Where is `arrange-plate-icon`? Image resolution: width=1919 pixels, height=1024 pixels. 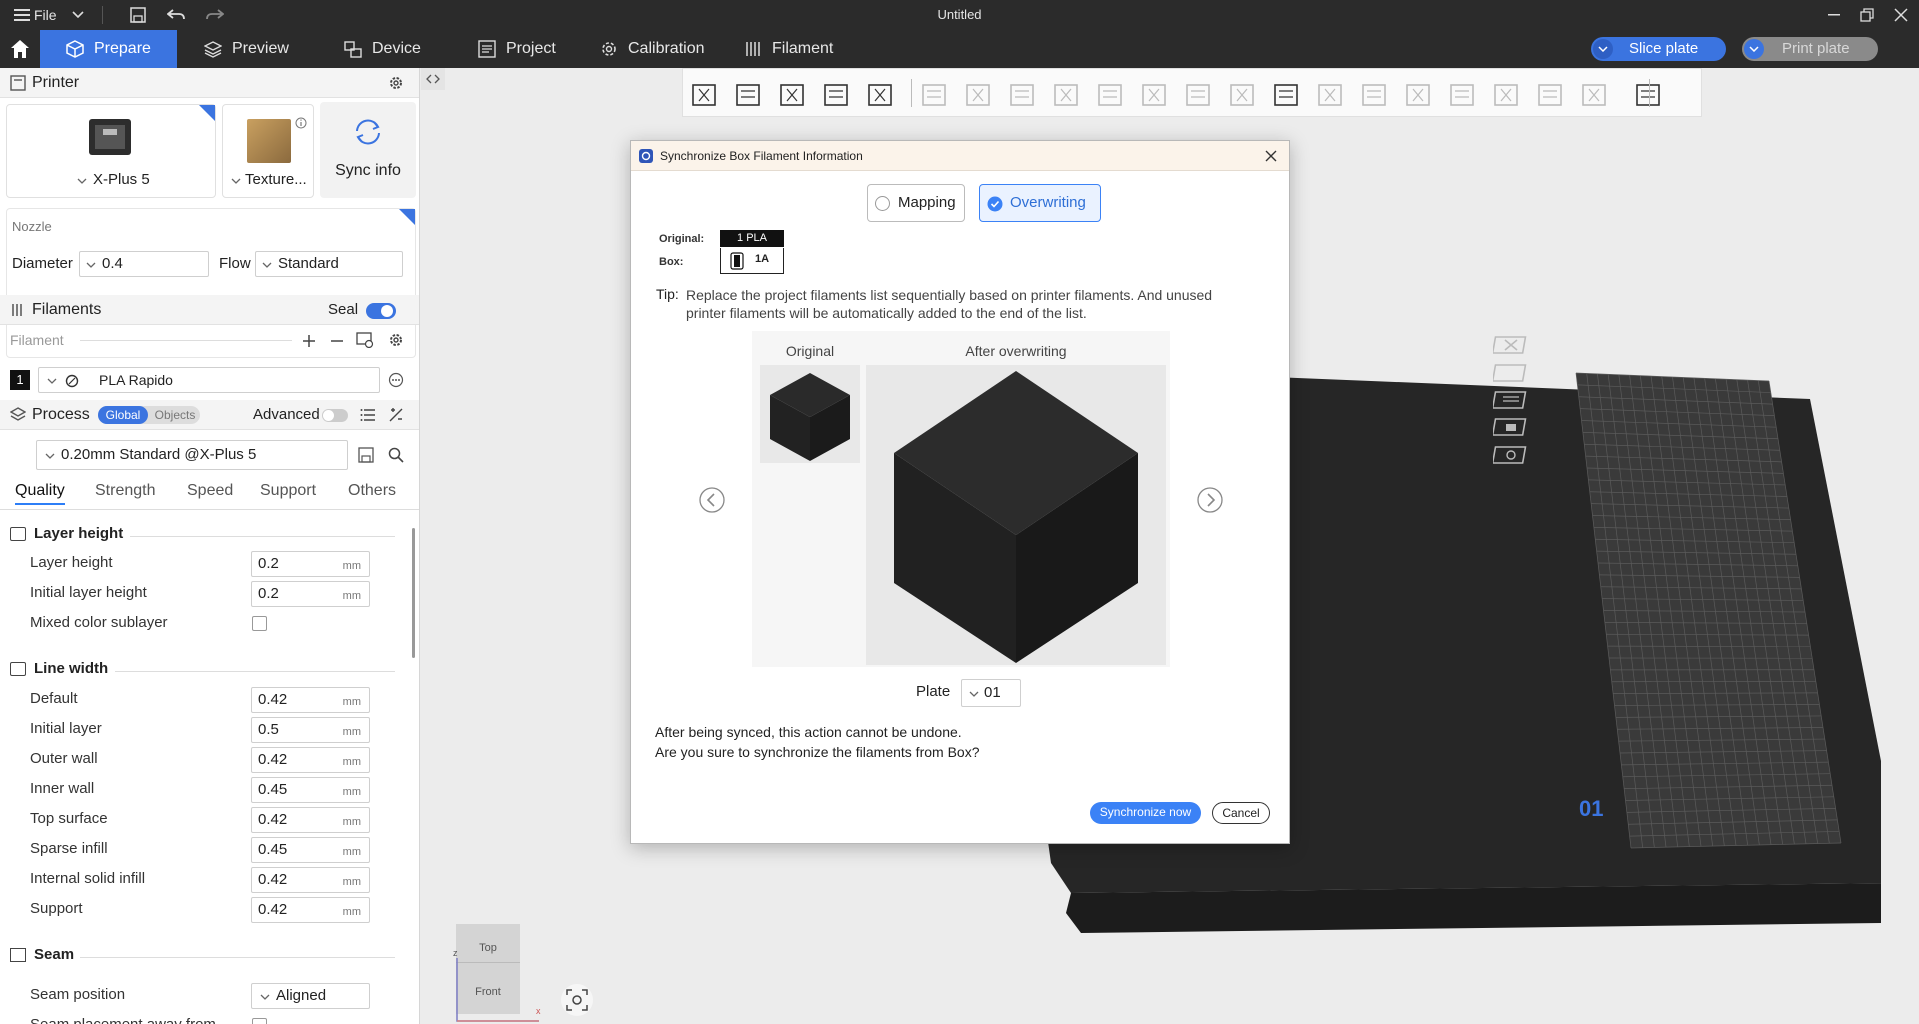 arrange-plate-icon is located at coordinates (1511, 373).